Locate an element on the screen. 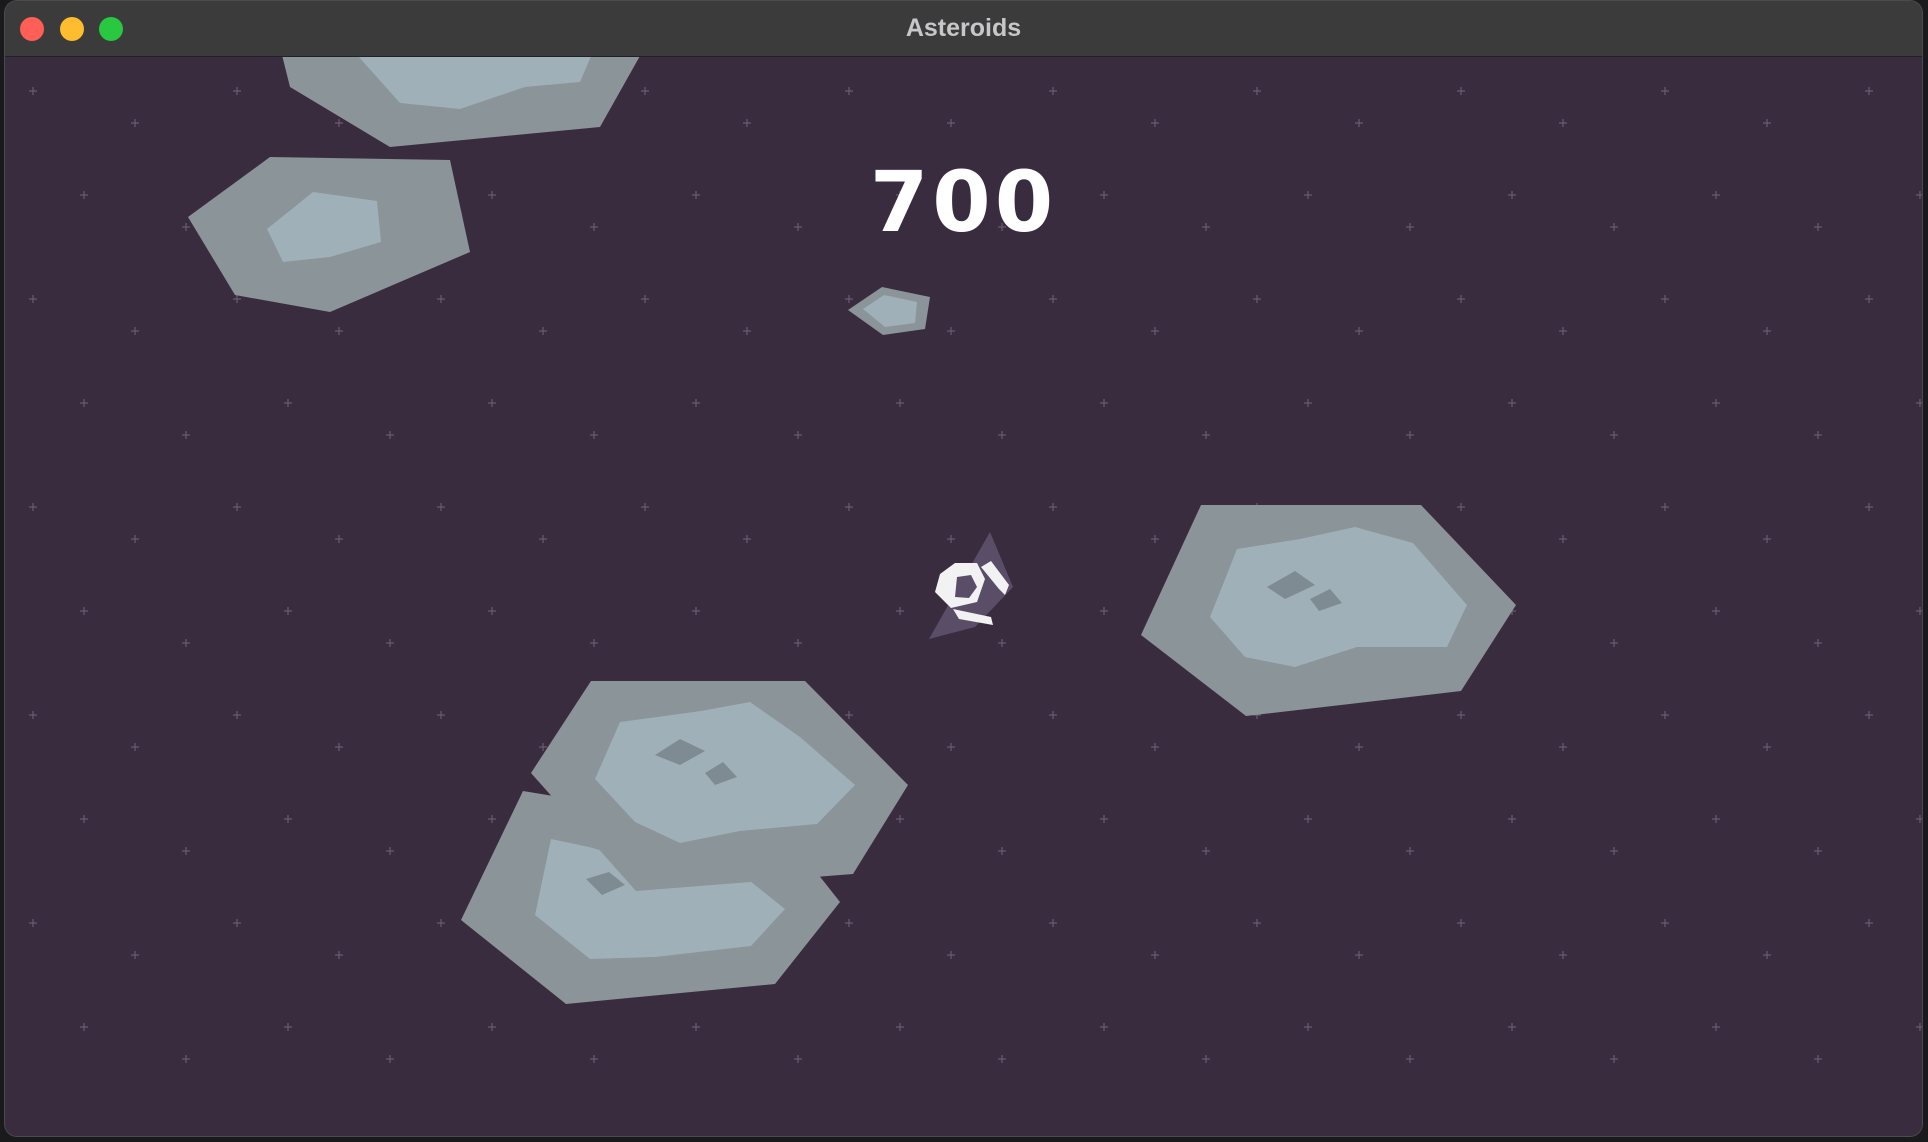 The height and width of the screenshot is (1142, 1928). title-bar: Asteroids is located at coordinates (963, 29).